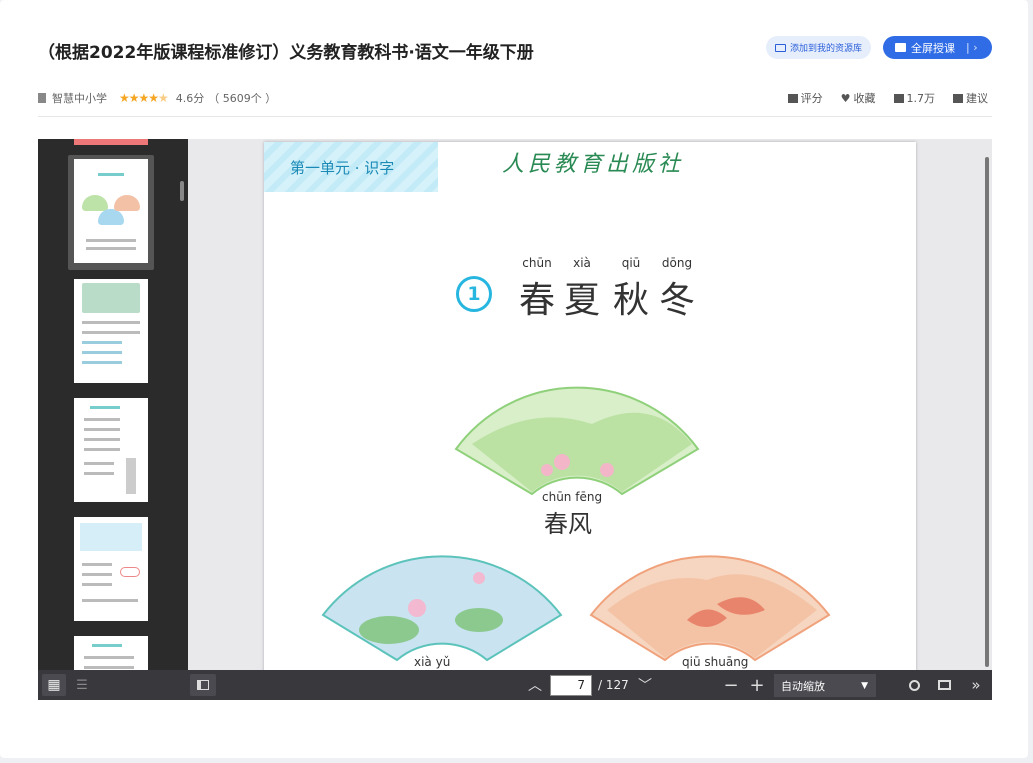 The height and width of the screenshot is (763, 1033). Describe the element at coordinates (715, 662) in the screenshot. I see `fan-pinyin-autumn: qiū shuāng` at that location.